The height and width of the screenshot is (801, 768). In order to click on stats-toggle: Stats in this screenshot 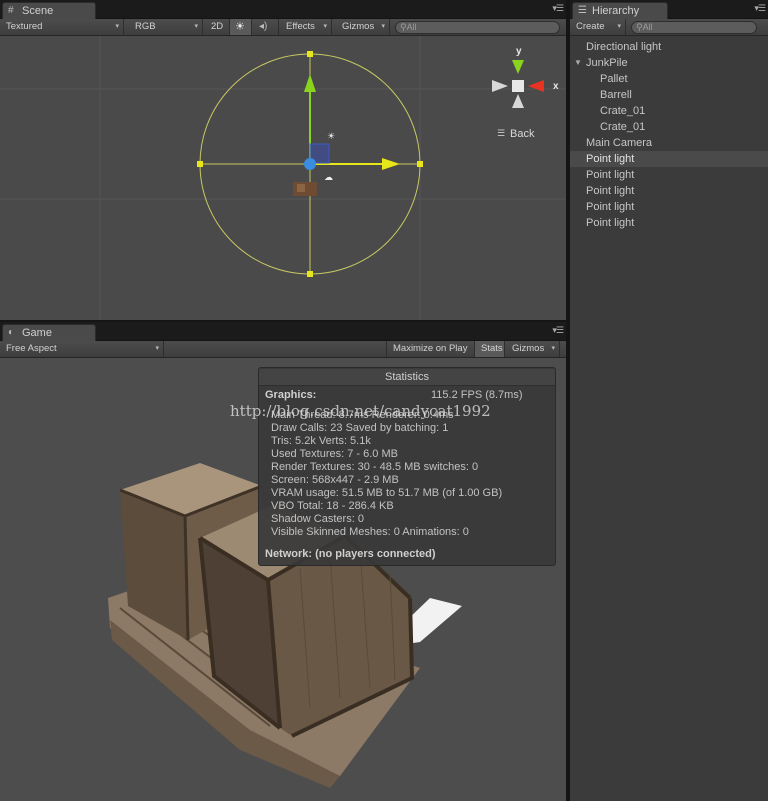, I will do `click(490, 349)`.